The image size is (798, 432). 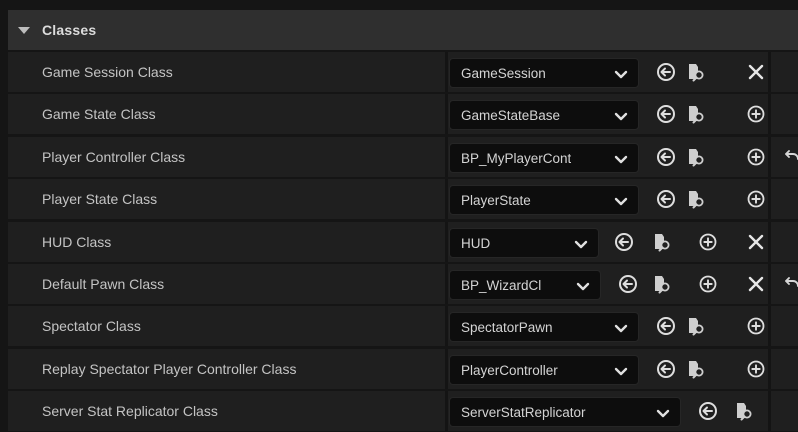 I want to click on class-picker-dropdown: SpectatorPawn, so click(x=544, y=327).